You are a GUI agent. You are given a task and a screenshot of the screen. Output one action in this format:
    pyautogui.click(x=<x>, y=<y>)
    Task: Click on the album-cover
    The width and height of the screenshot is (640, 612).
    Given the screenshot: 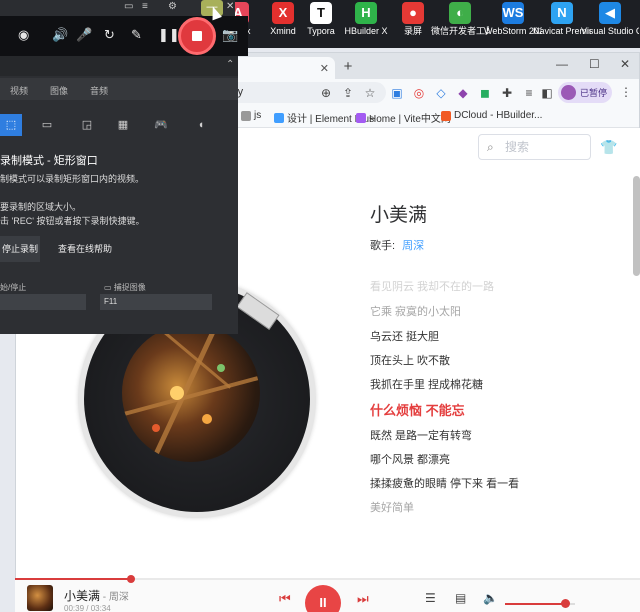 What is the action you would take?
    pyautogui.click(x=191, y=393)
    